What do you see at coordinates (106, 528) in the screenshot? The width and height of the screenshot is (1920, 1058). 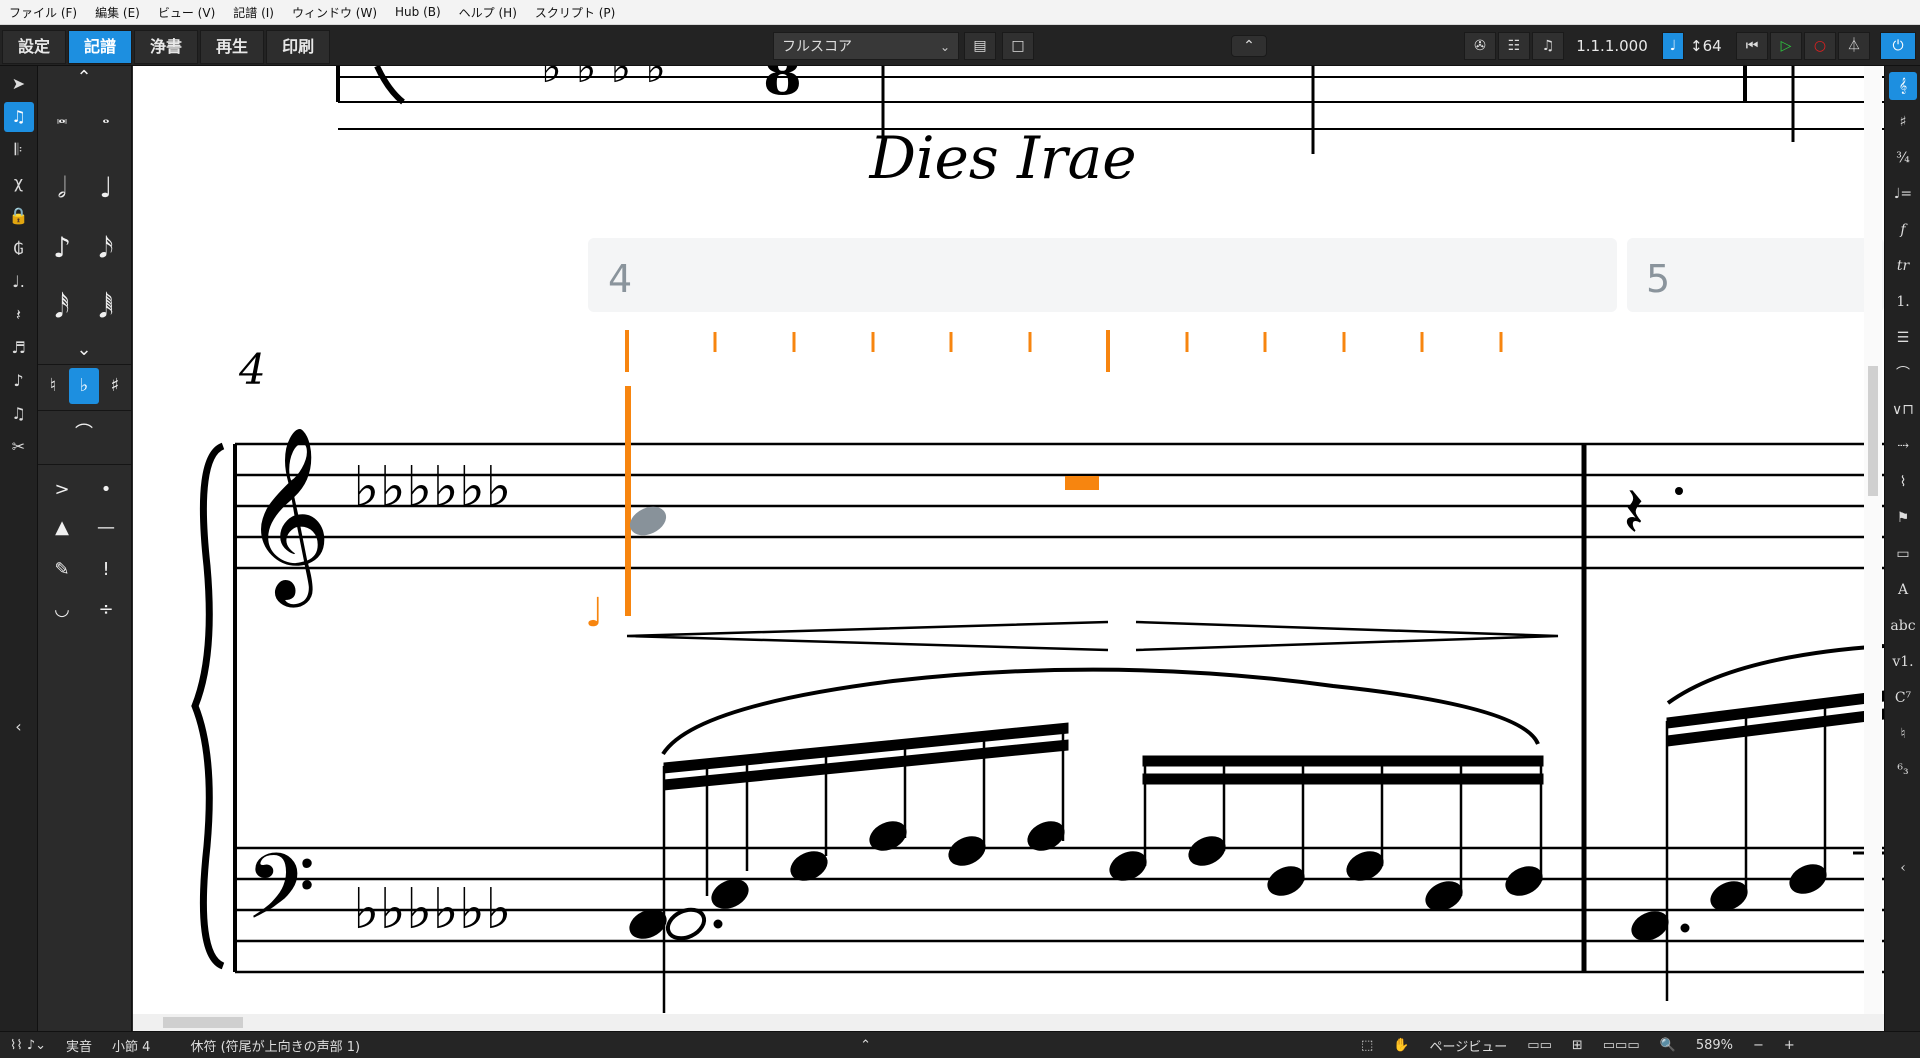 I see `tenuto-icon: —` at bounding box center [106, 528].